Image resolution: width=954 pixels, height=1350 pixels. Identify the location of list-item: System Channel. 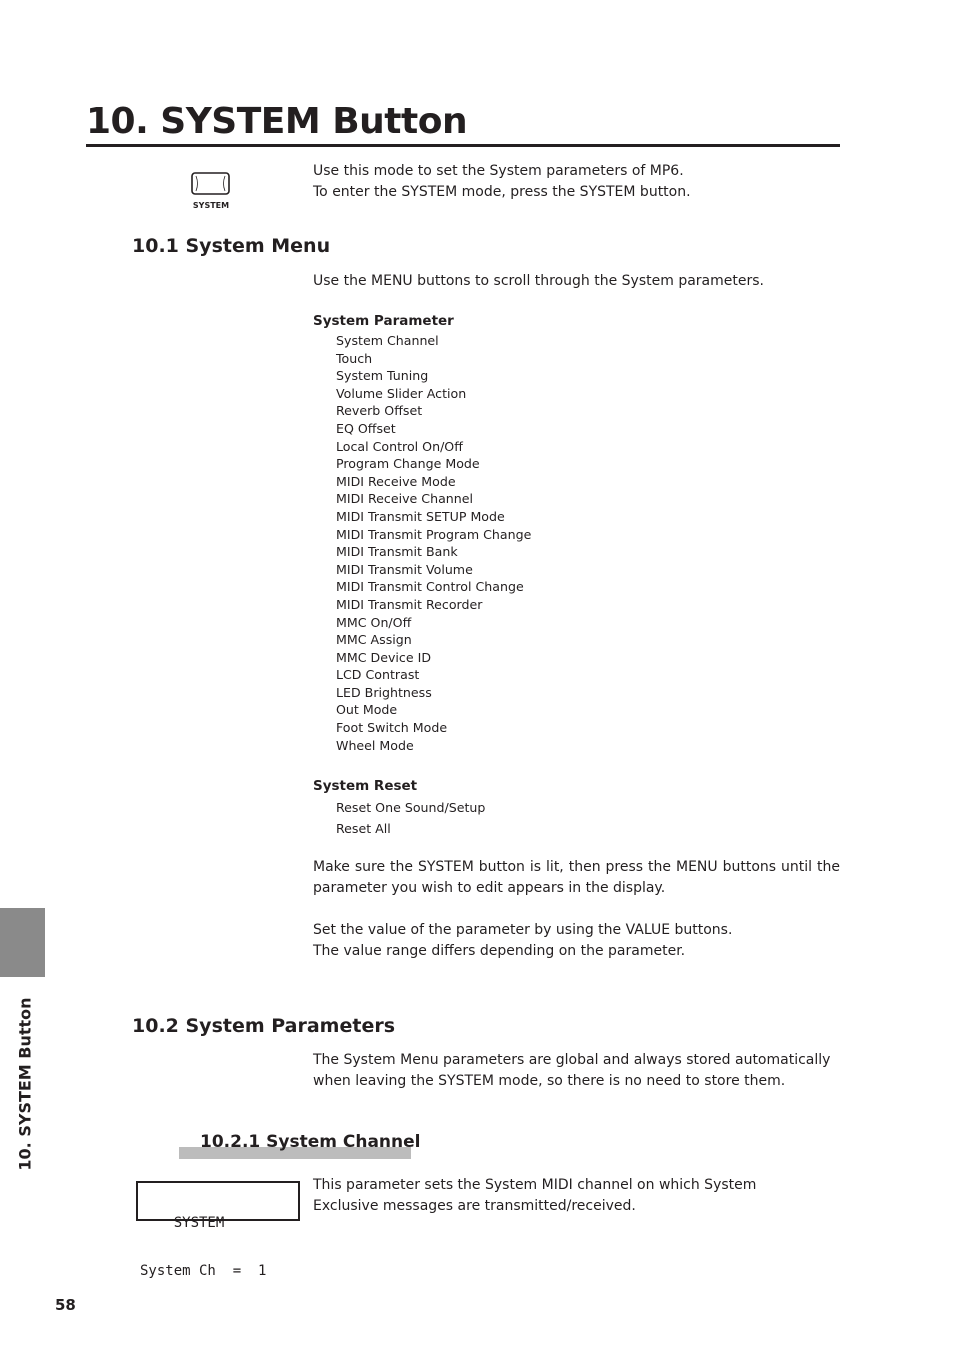
(387, 340).